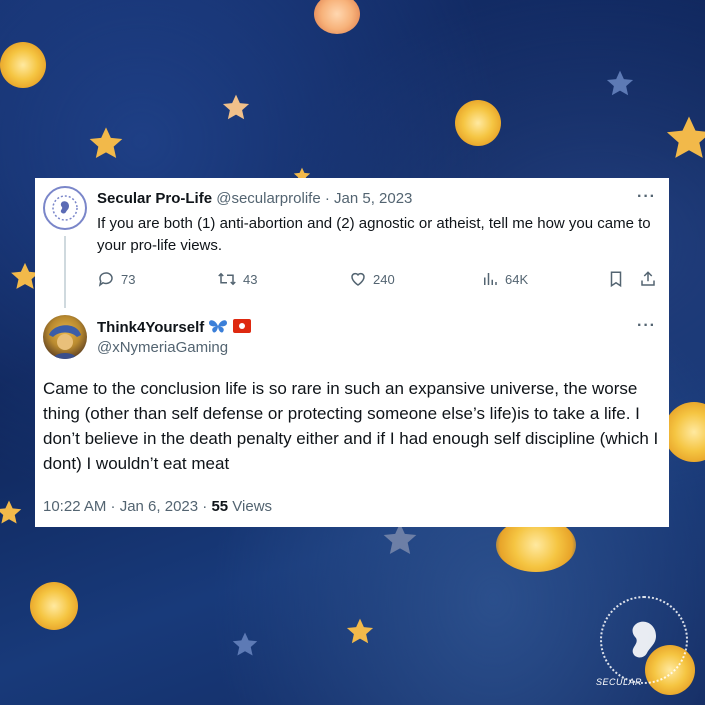  What do you see at coordinates (490, 279) in the screenshot?
I see `views-chart-icon` at bounding box center [490, 279].